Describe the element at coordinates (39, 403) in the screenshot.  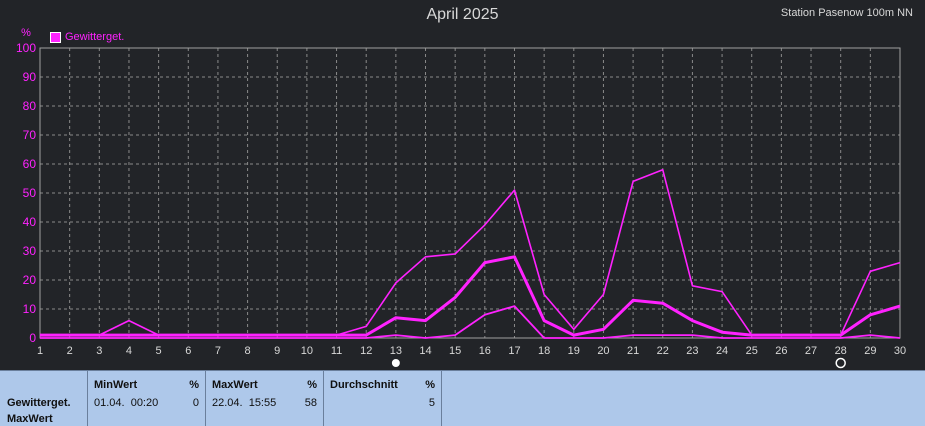
I see `row-label-series: Gewitterget.` at that location.